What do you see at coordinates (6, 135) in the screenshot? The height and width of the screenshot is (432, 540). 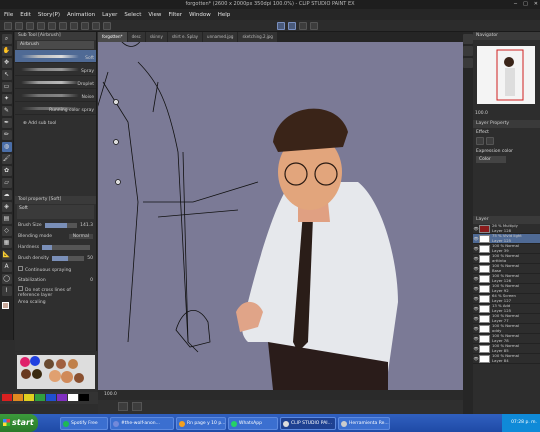 I see `pencil-icon: ✏` at bounding box center [6, 135].